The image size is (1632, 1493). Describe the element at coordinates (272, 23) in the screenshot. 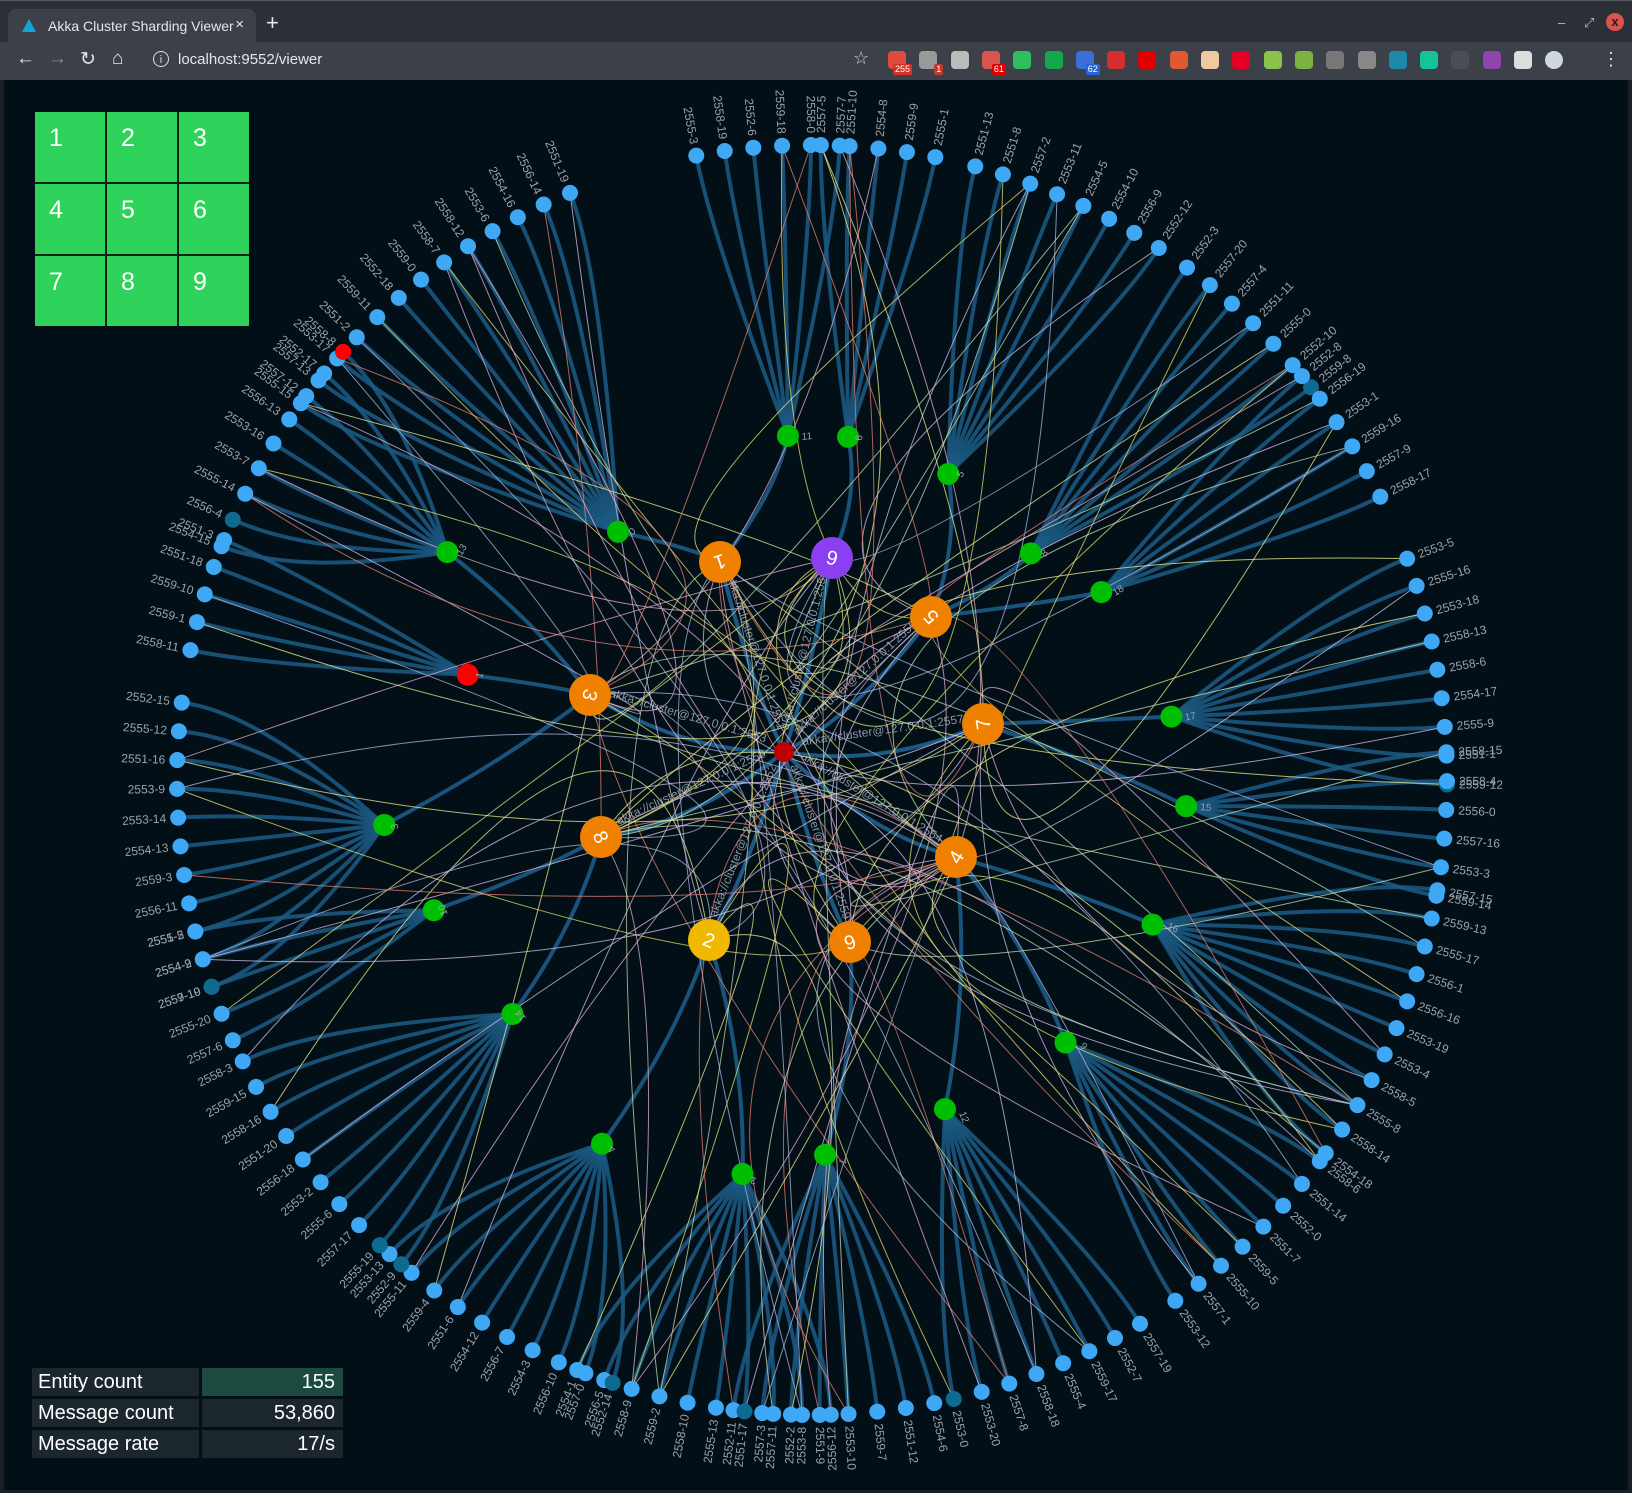

I see `new-tab-button: +` at that location.